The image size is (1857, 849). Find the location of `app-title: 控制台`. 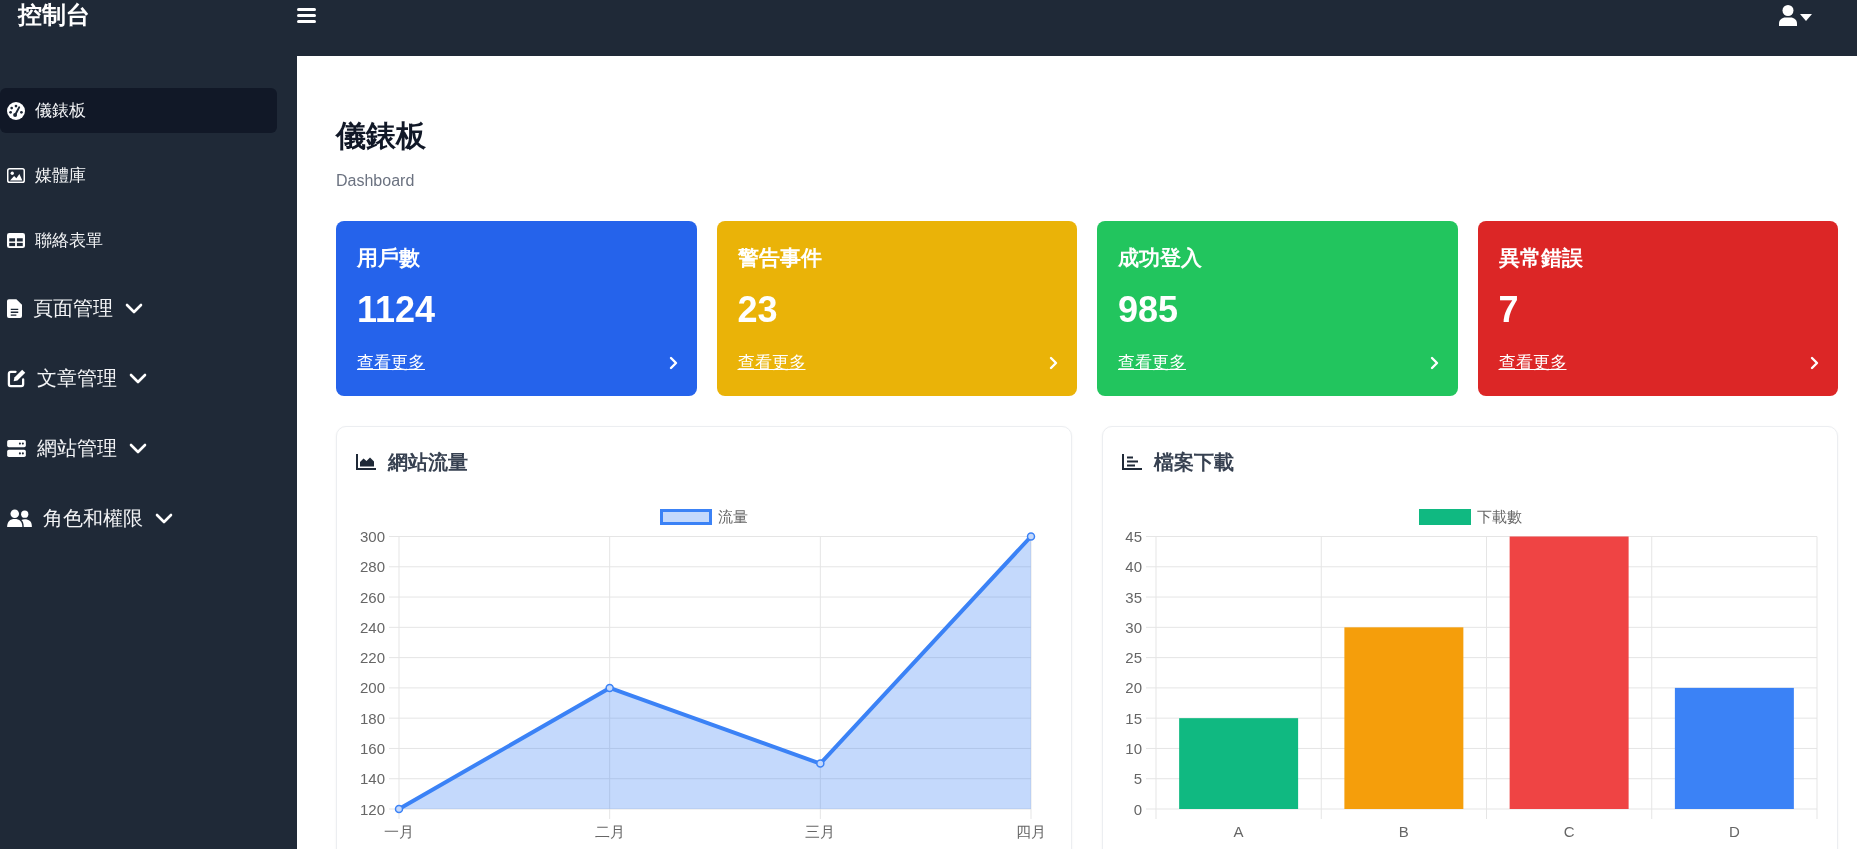

app-title: 控制台 is located at coordinates (54, 15).